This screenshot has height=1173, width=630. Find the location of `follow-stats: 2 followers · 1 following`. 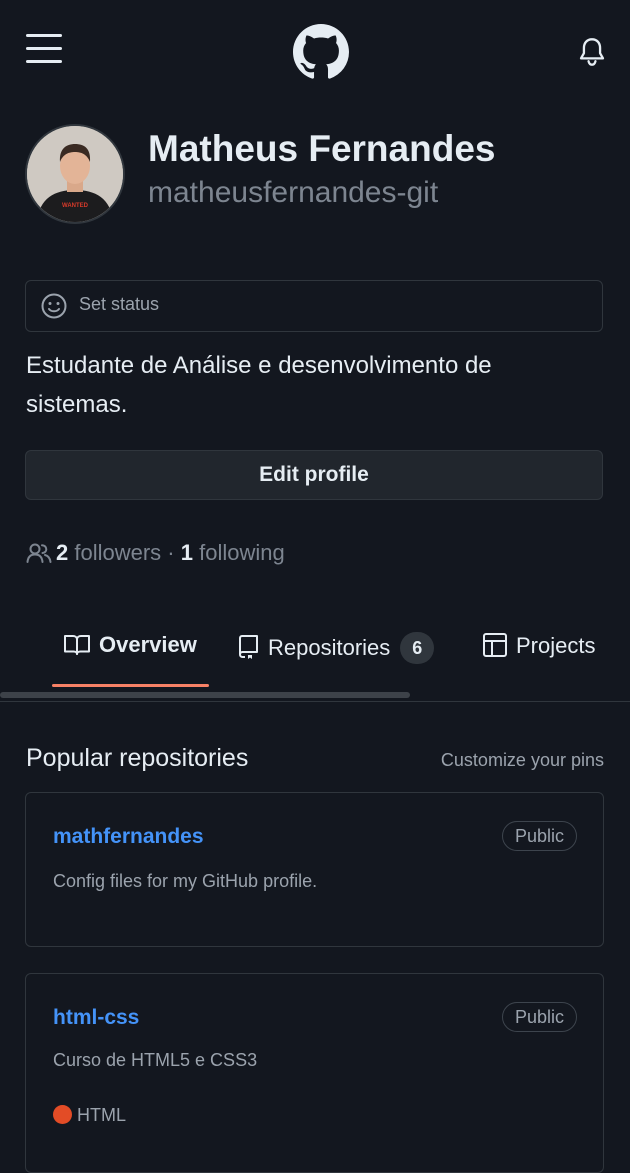

follow-stats: 2 followers · 1 following is located at coordinates (155, 553).